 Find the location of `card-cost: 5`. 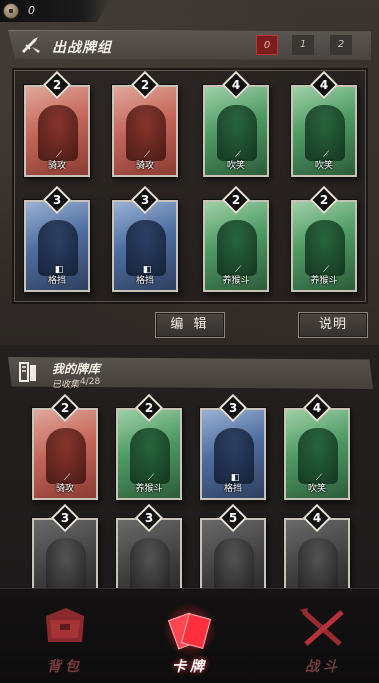

card-cost: 5 is located at coordinates (233, 518).